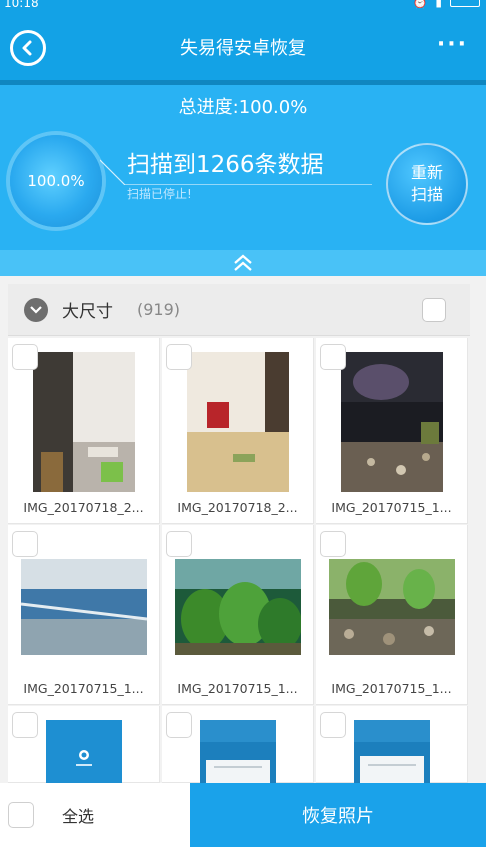  Describe the element at coordinates (452, 44) in the screenshot. I see `more-menu-button: ···` at that location.